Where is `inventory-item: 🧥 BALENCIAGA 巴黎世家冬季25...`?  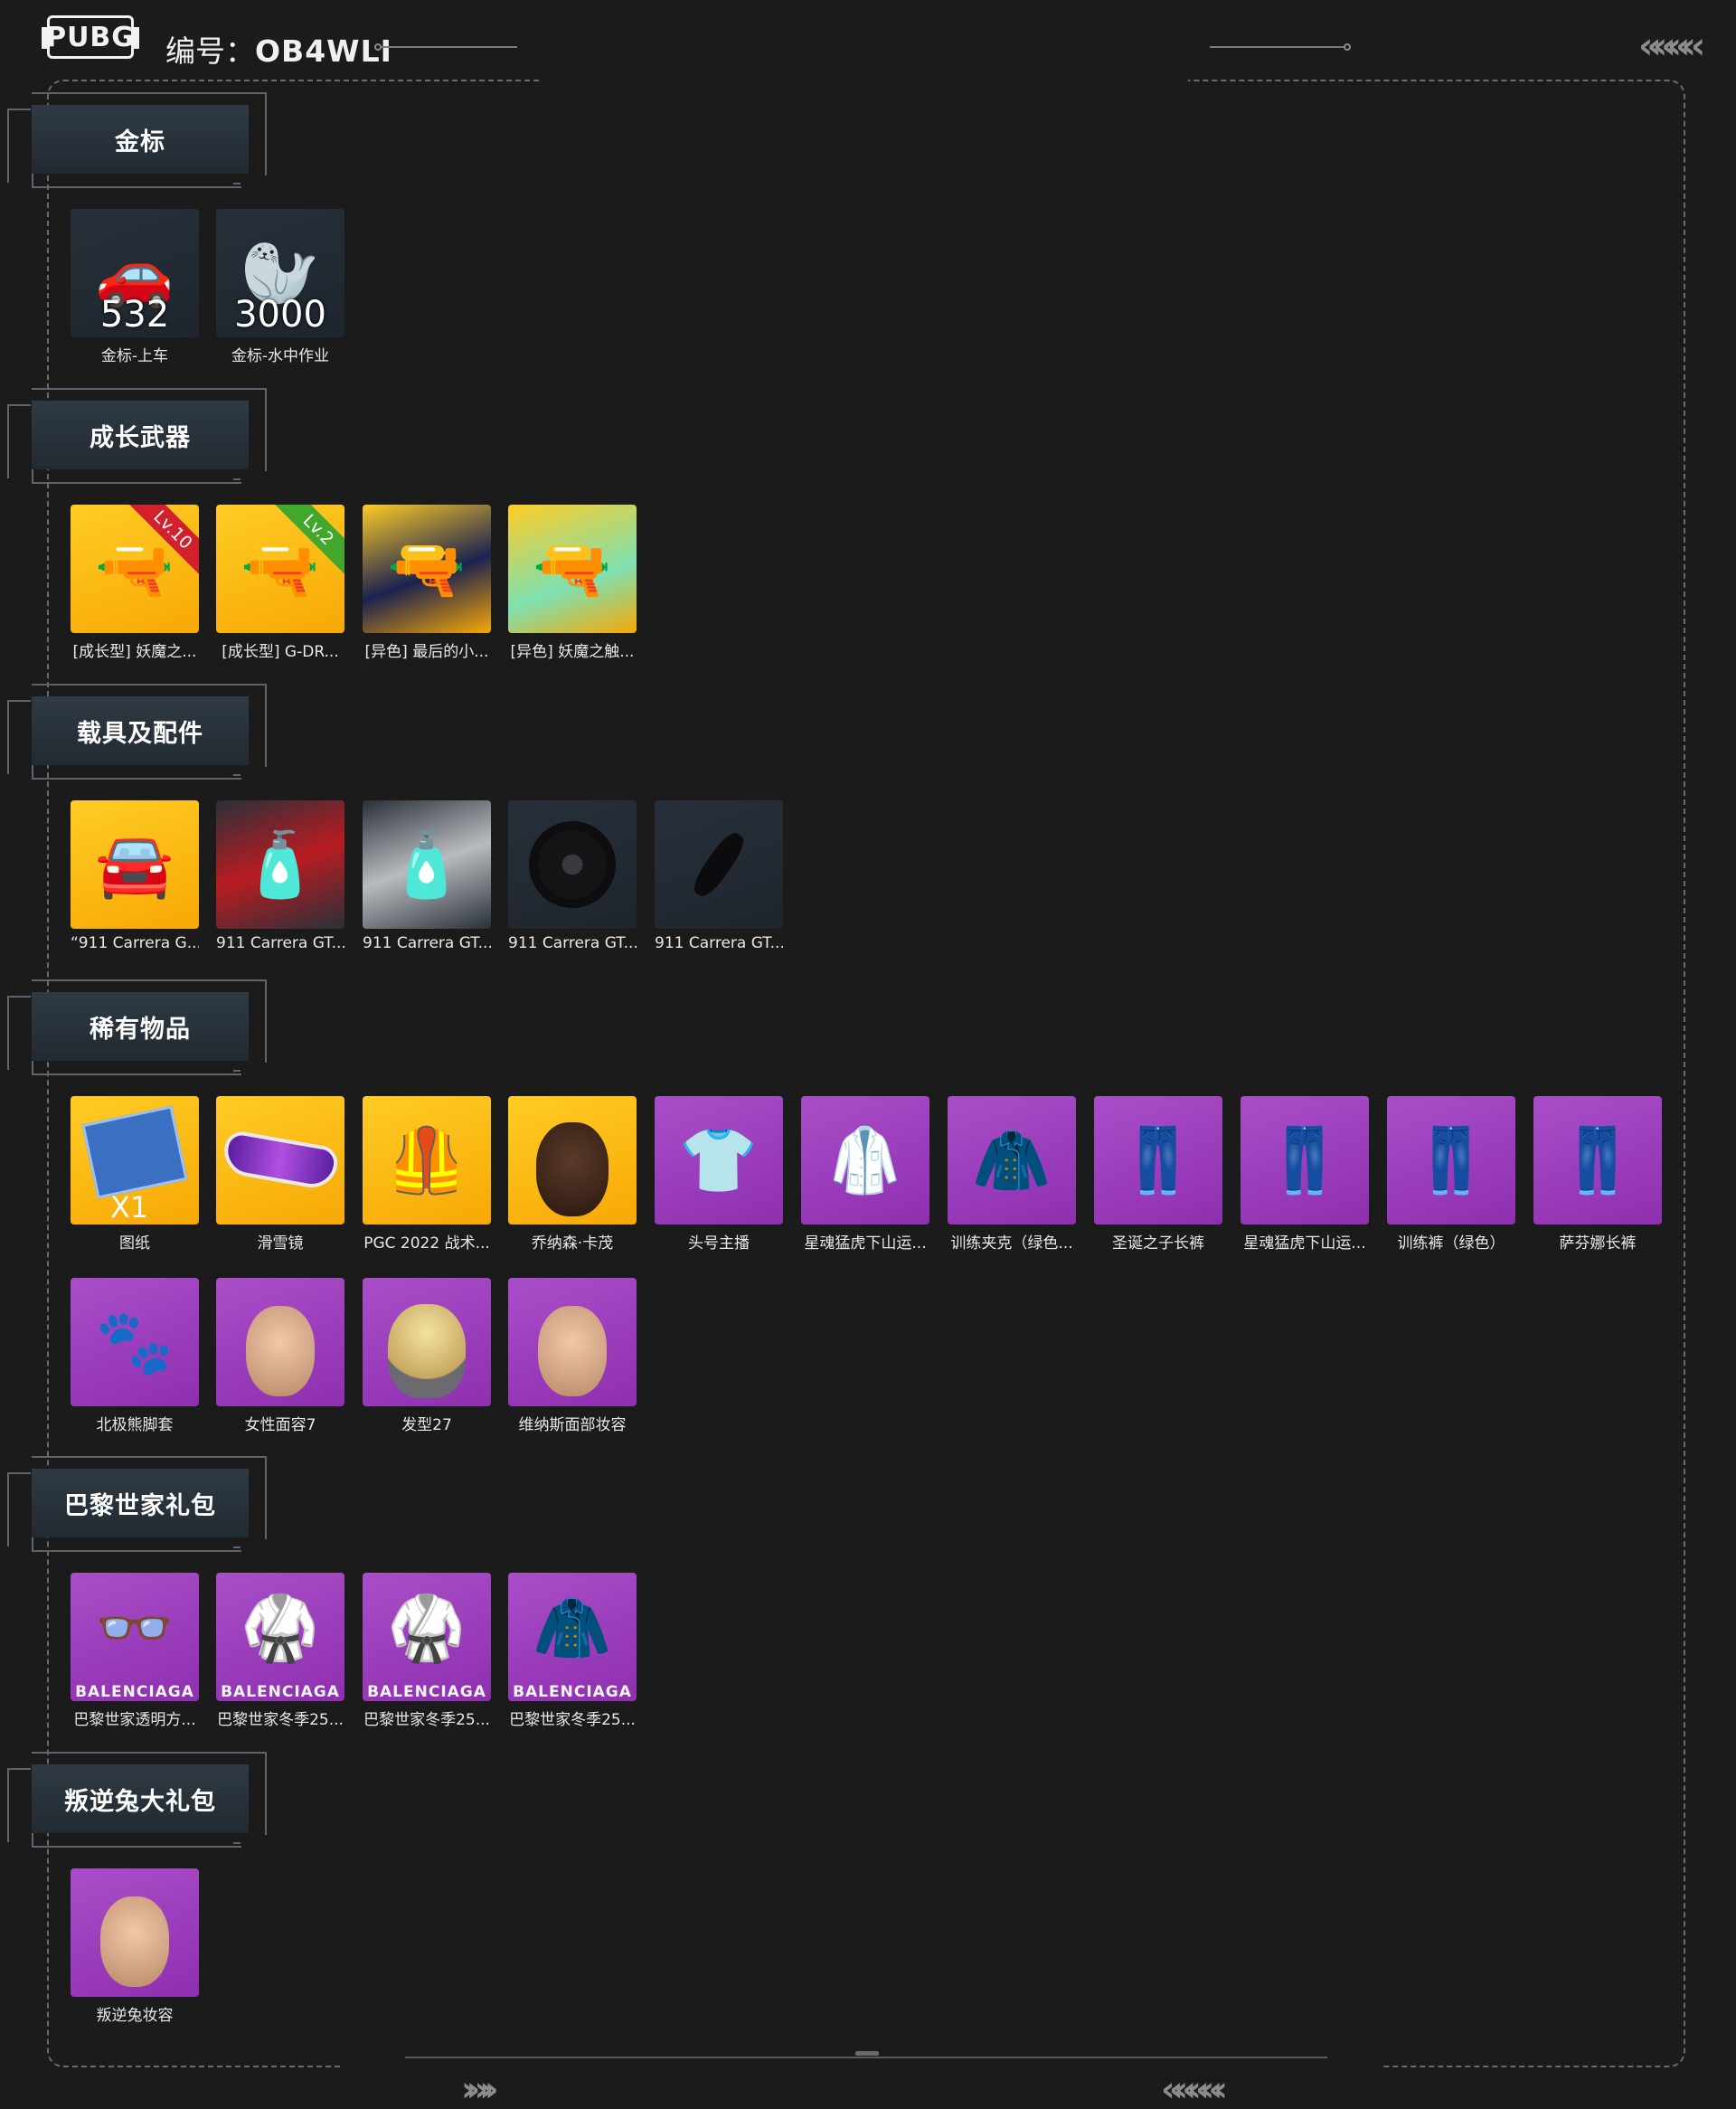
inventory-item: 🧥 BALENCIAGA 巴黎世家冬季25... is located at coordinates (573, 1651).